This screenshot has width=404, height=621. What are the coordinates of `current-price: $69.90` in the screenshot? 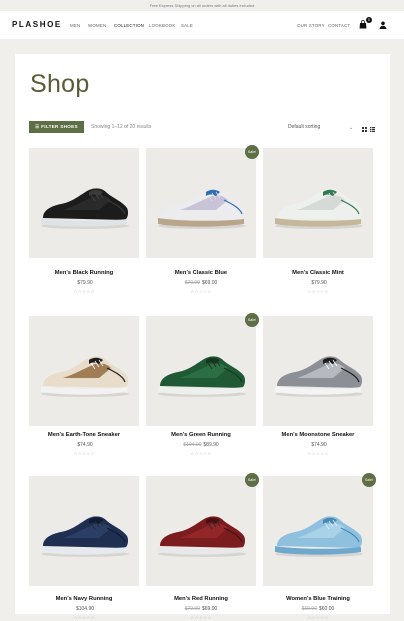 It's located at (210, 609).